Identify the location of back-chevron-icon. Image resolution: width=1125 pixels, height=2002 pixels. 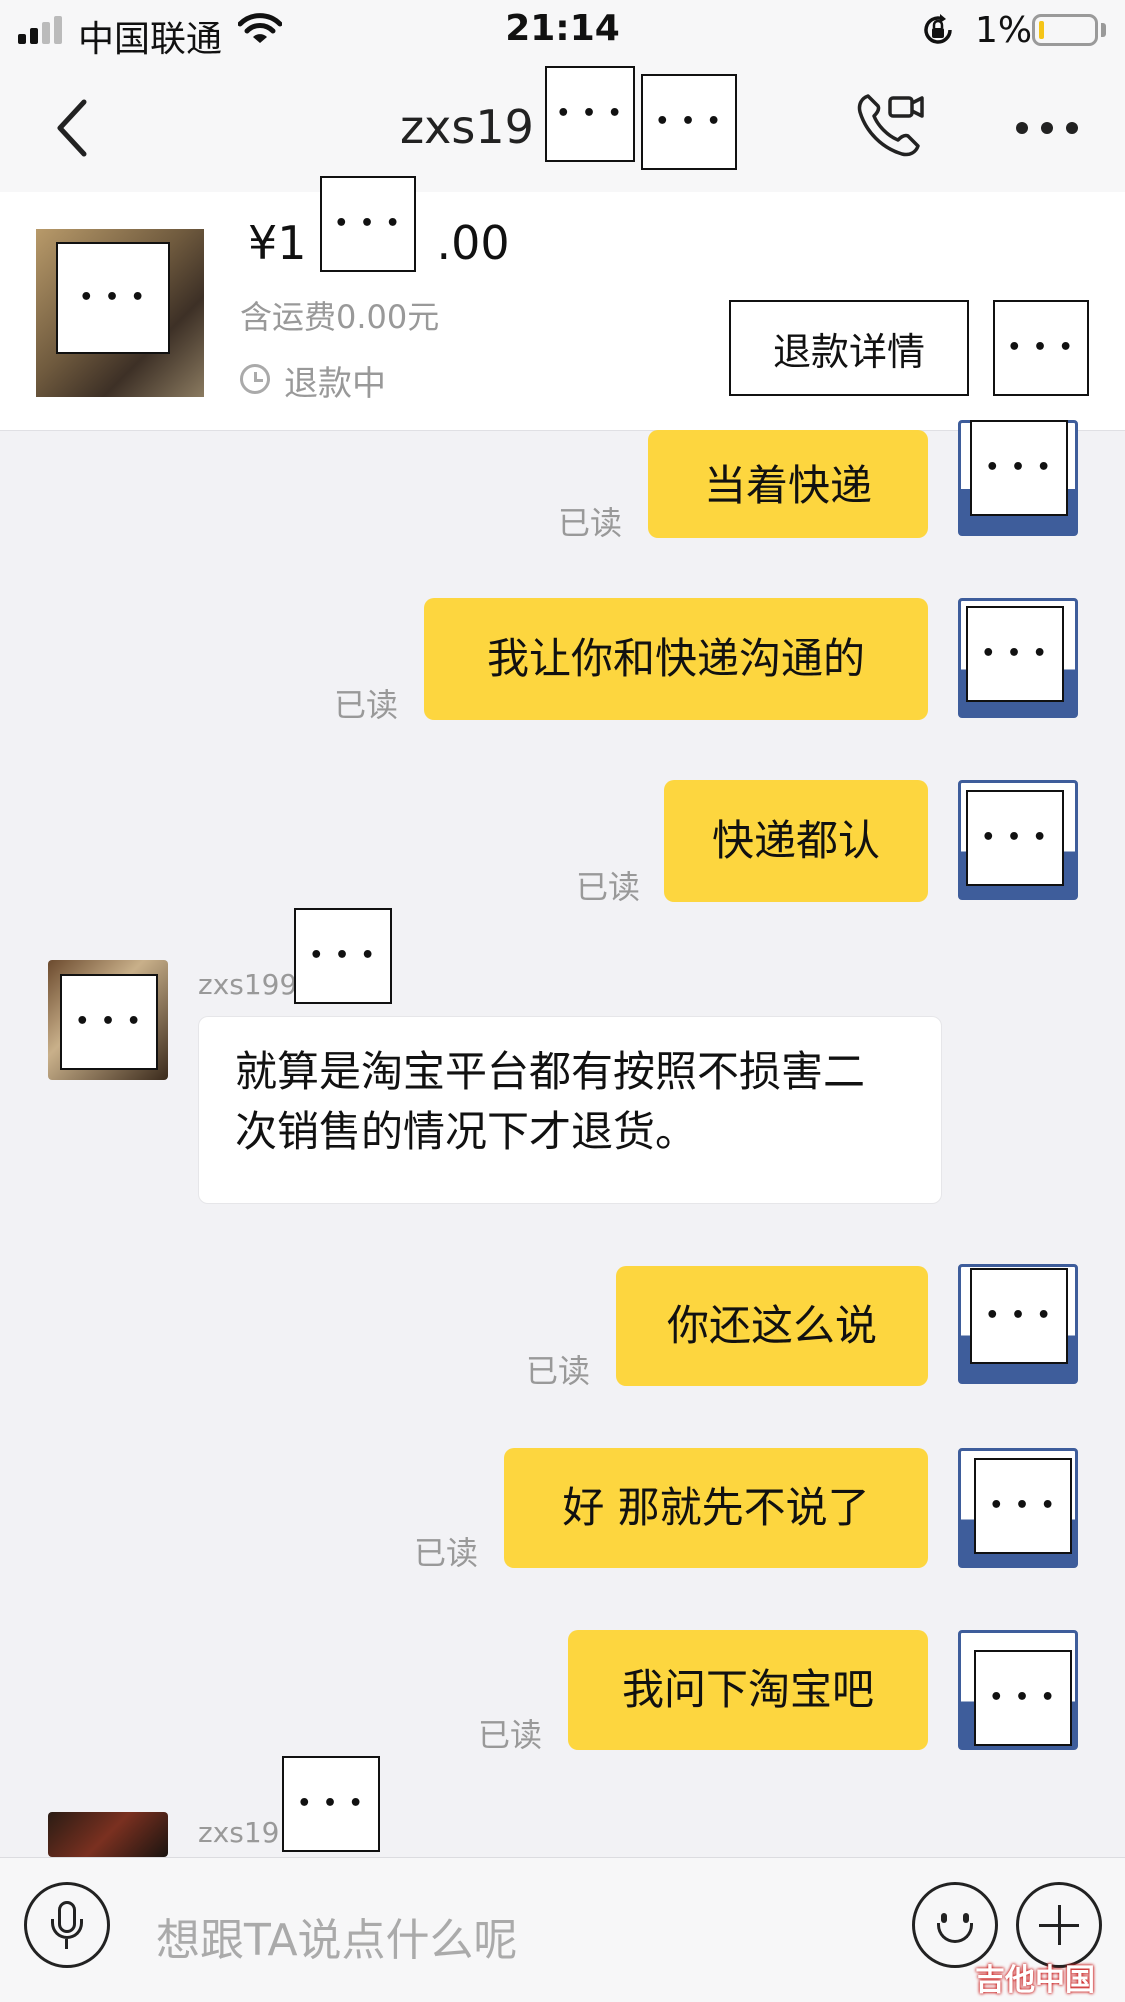
(72, 128).